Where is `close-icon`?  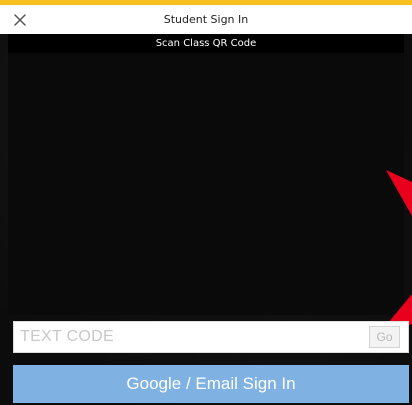 close-icon is located at coordinates (20, 20).